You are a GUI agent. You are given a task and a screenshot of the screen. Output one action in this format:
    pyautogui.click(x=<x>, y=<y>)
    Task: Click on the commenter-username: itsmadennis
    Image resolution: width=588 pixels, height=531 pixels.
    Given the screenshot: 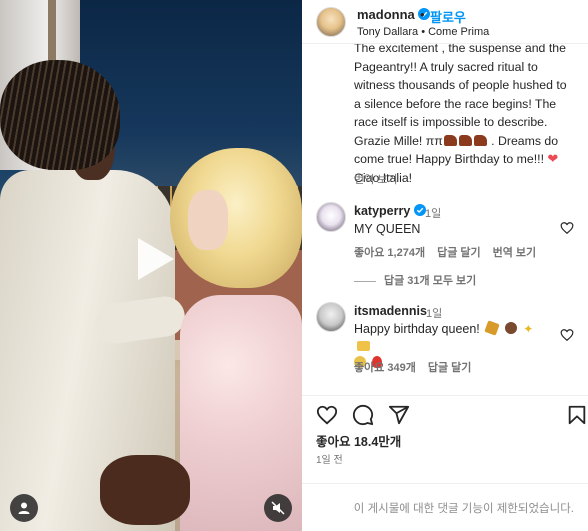 What is the action you would take?
    pyautogui.click(x=390, y=311)
    